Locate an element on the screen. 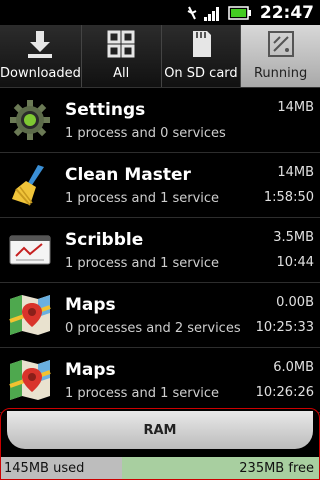 The height and width of the screenshot is (480, 320). tab-bar: Downloaded All On SD card Running is located at coordinates (160, 56).